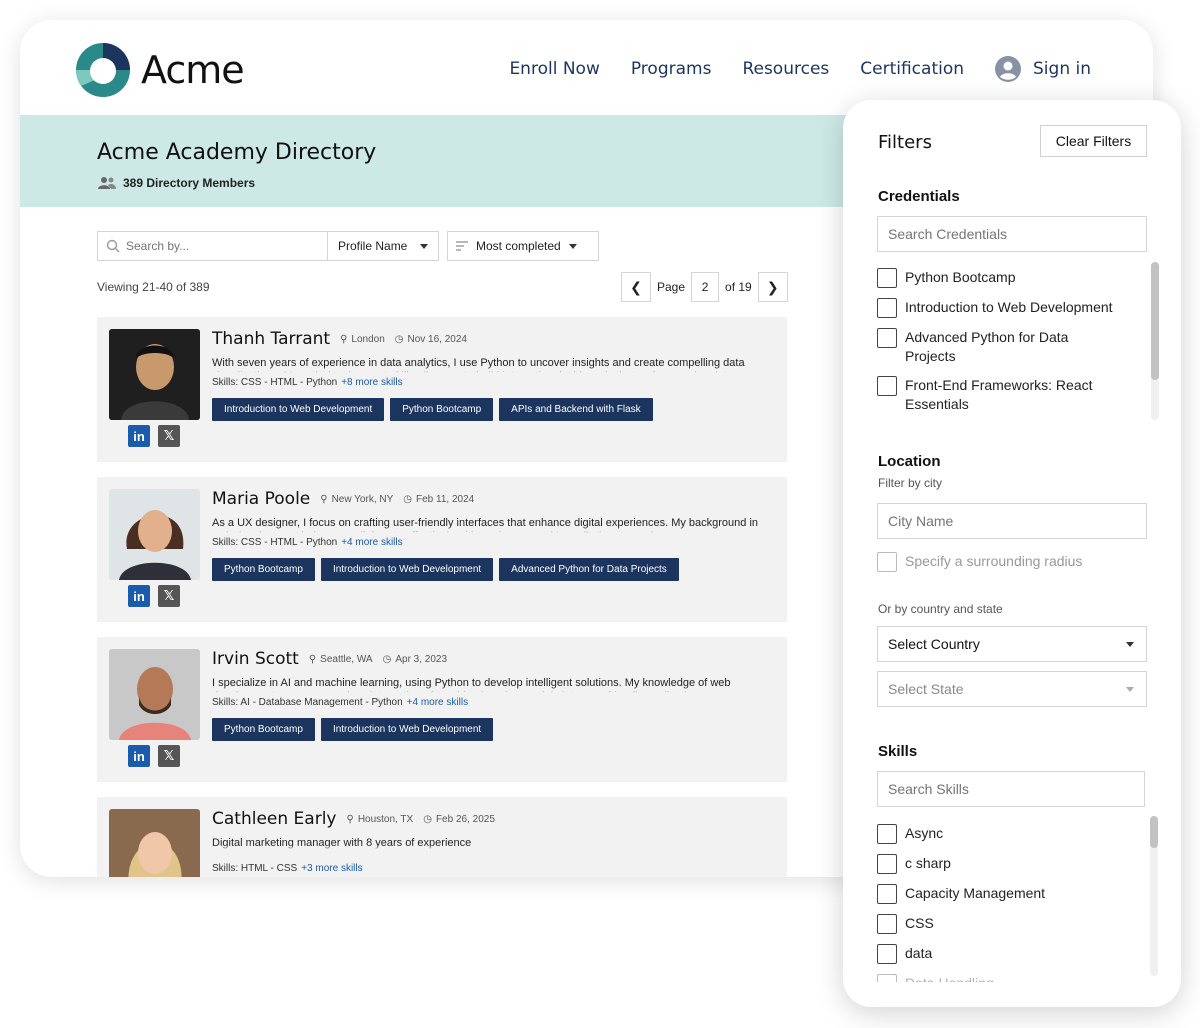 This screenshot has width=1200, height=1028. I want to click on skill-option: Capacity Management, so click(1009, 894).